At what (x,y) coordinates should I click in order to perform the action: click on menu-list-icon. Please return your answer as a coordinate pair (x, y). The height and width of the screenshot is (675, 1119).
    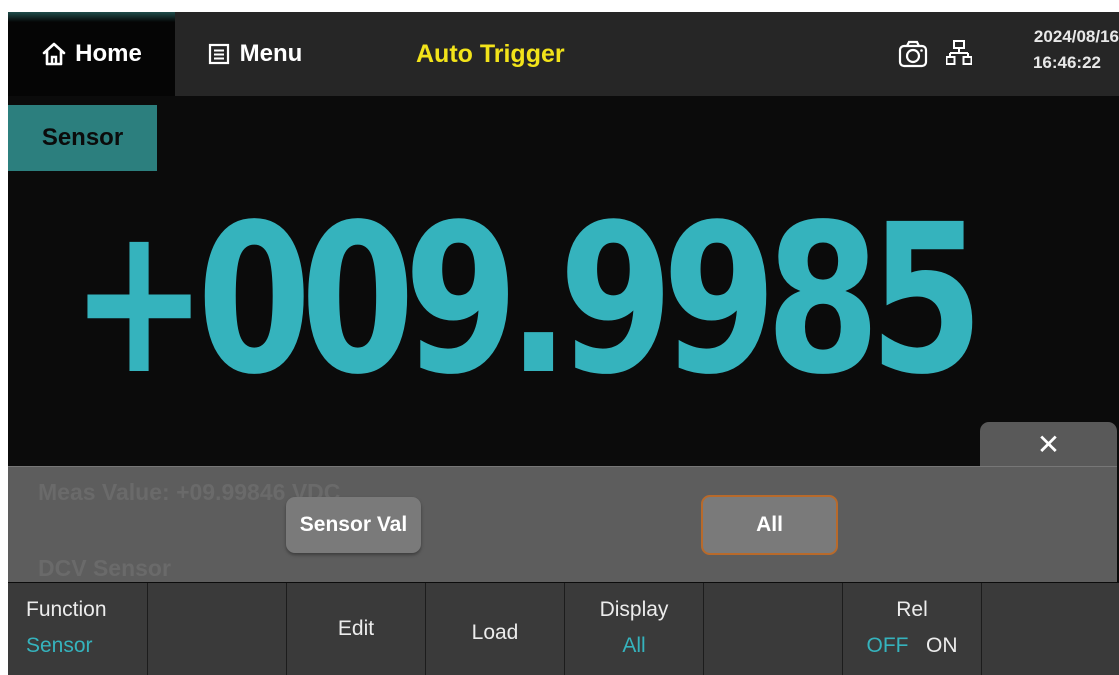
    Looking at the image, I should click on (218, 54).